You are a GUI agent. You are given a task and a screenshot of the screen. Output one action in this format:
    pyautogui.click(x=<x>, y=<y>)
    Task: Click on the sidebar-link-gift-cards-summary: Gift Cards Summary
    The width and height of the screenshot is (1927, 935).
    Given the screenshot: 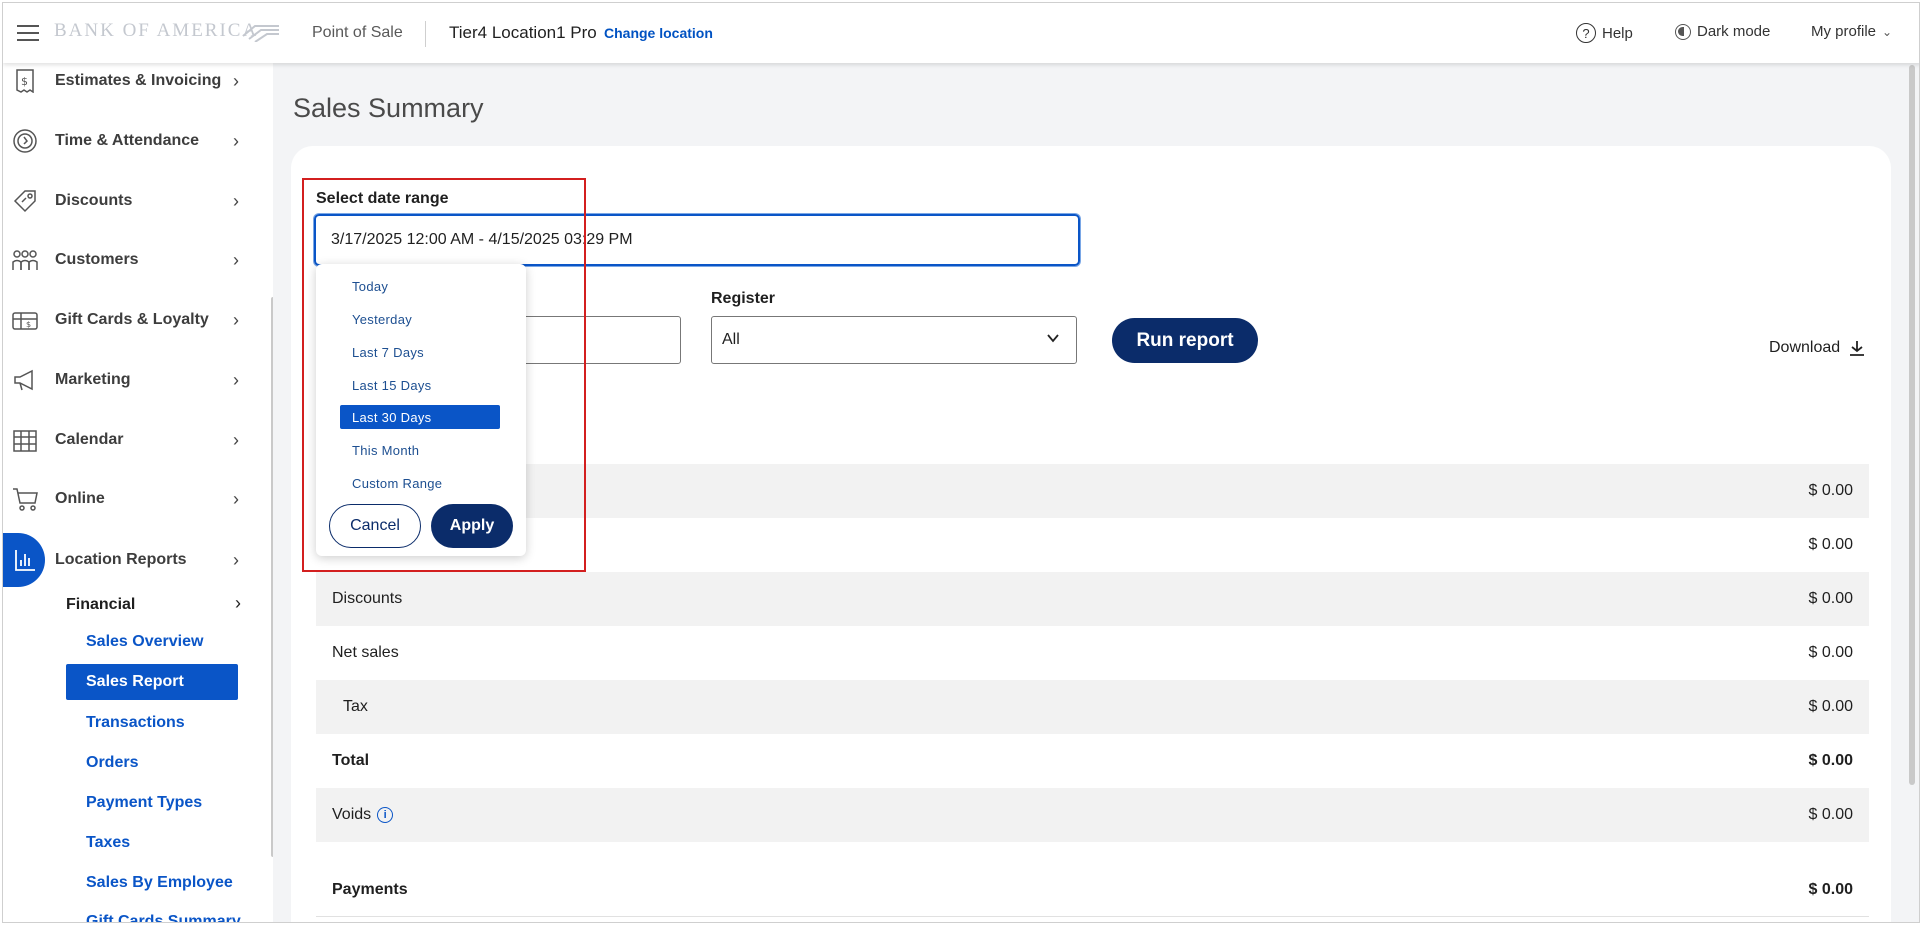 What is the action you would take?
    pyautogui.click(x=163, y=917)
    